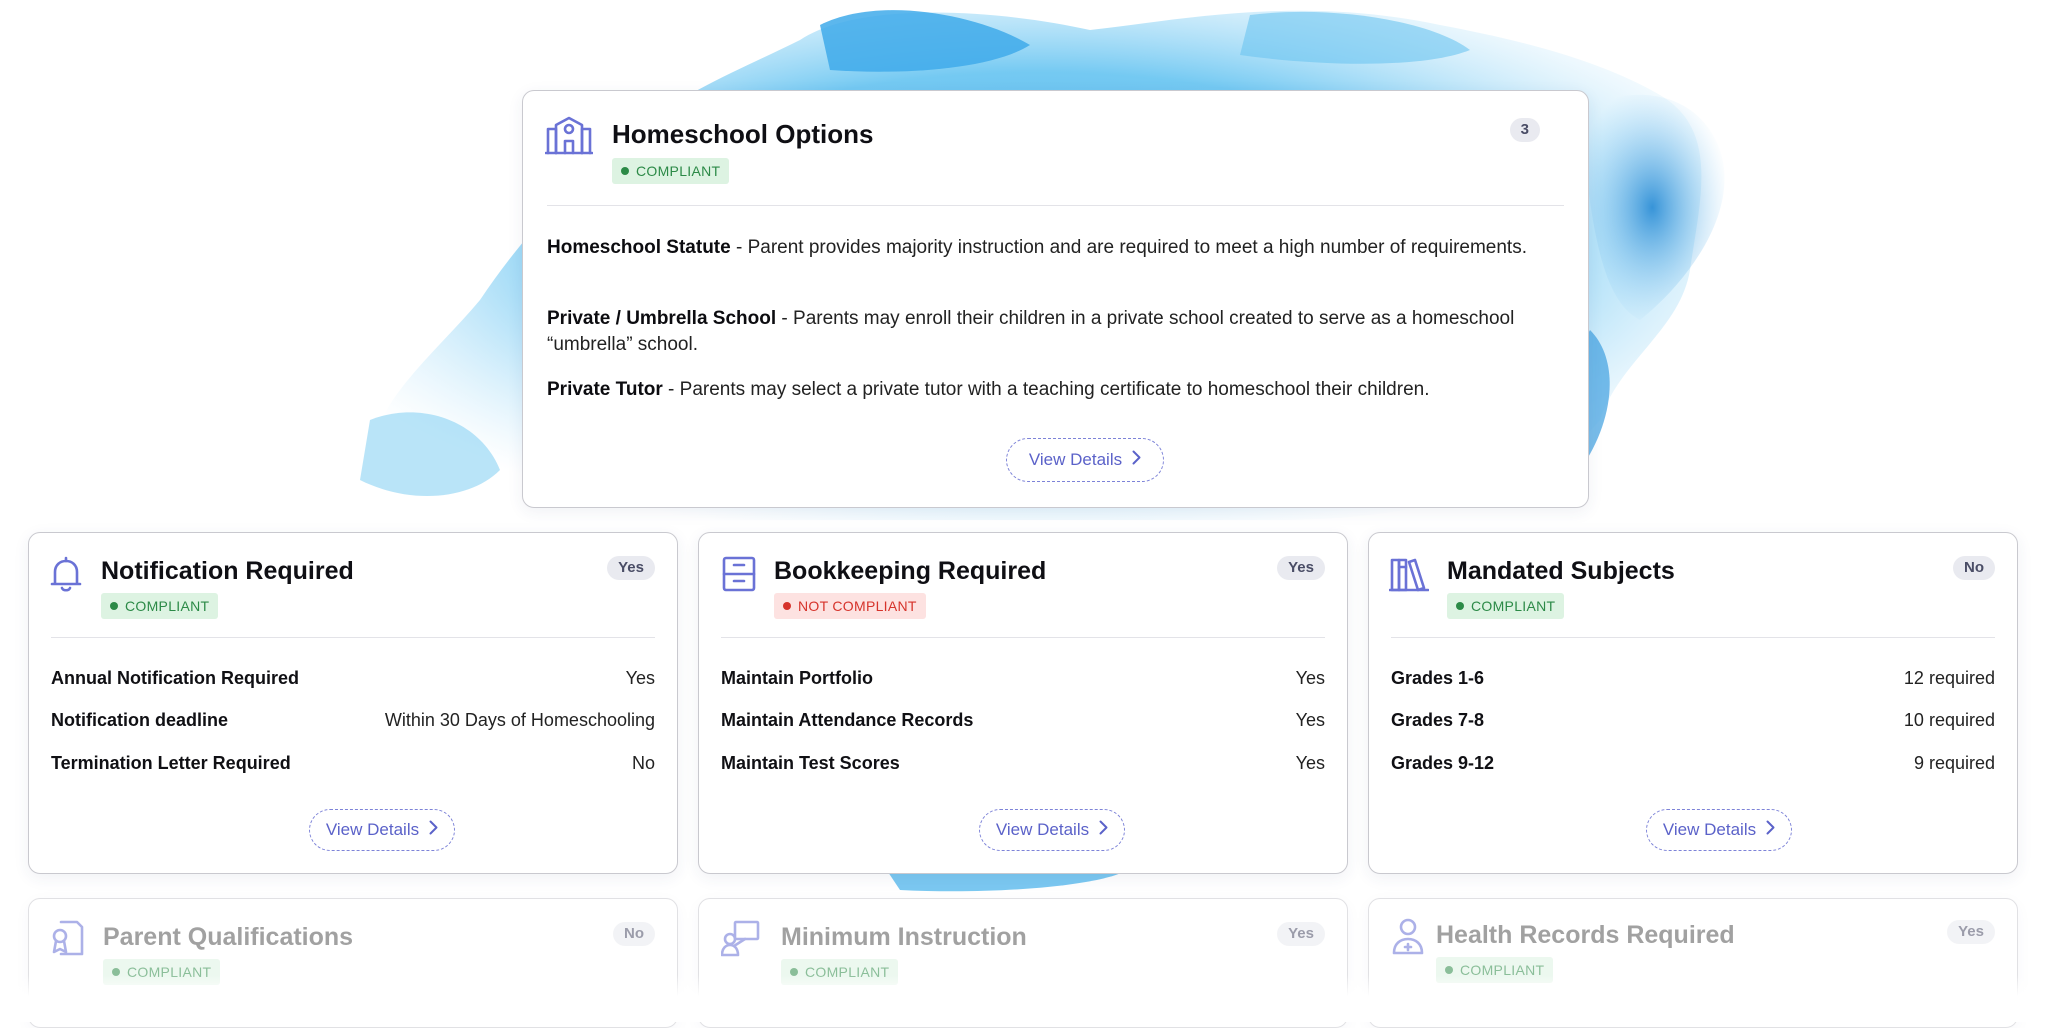 The width and height of the screenshot is (2049, 1028). I want to click on bell-icon, so click(66, 574).